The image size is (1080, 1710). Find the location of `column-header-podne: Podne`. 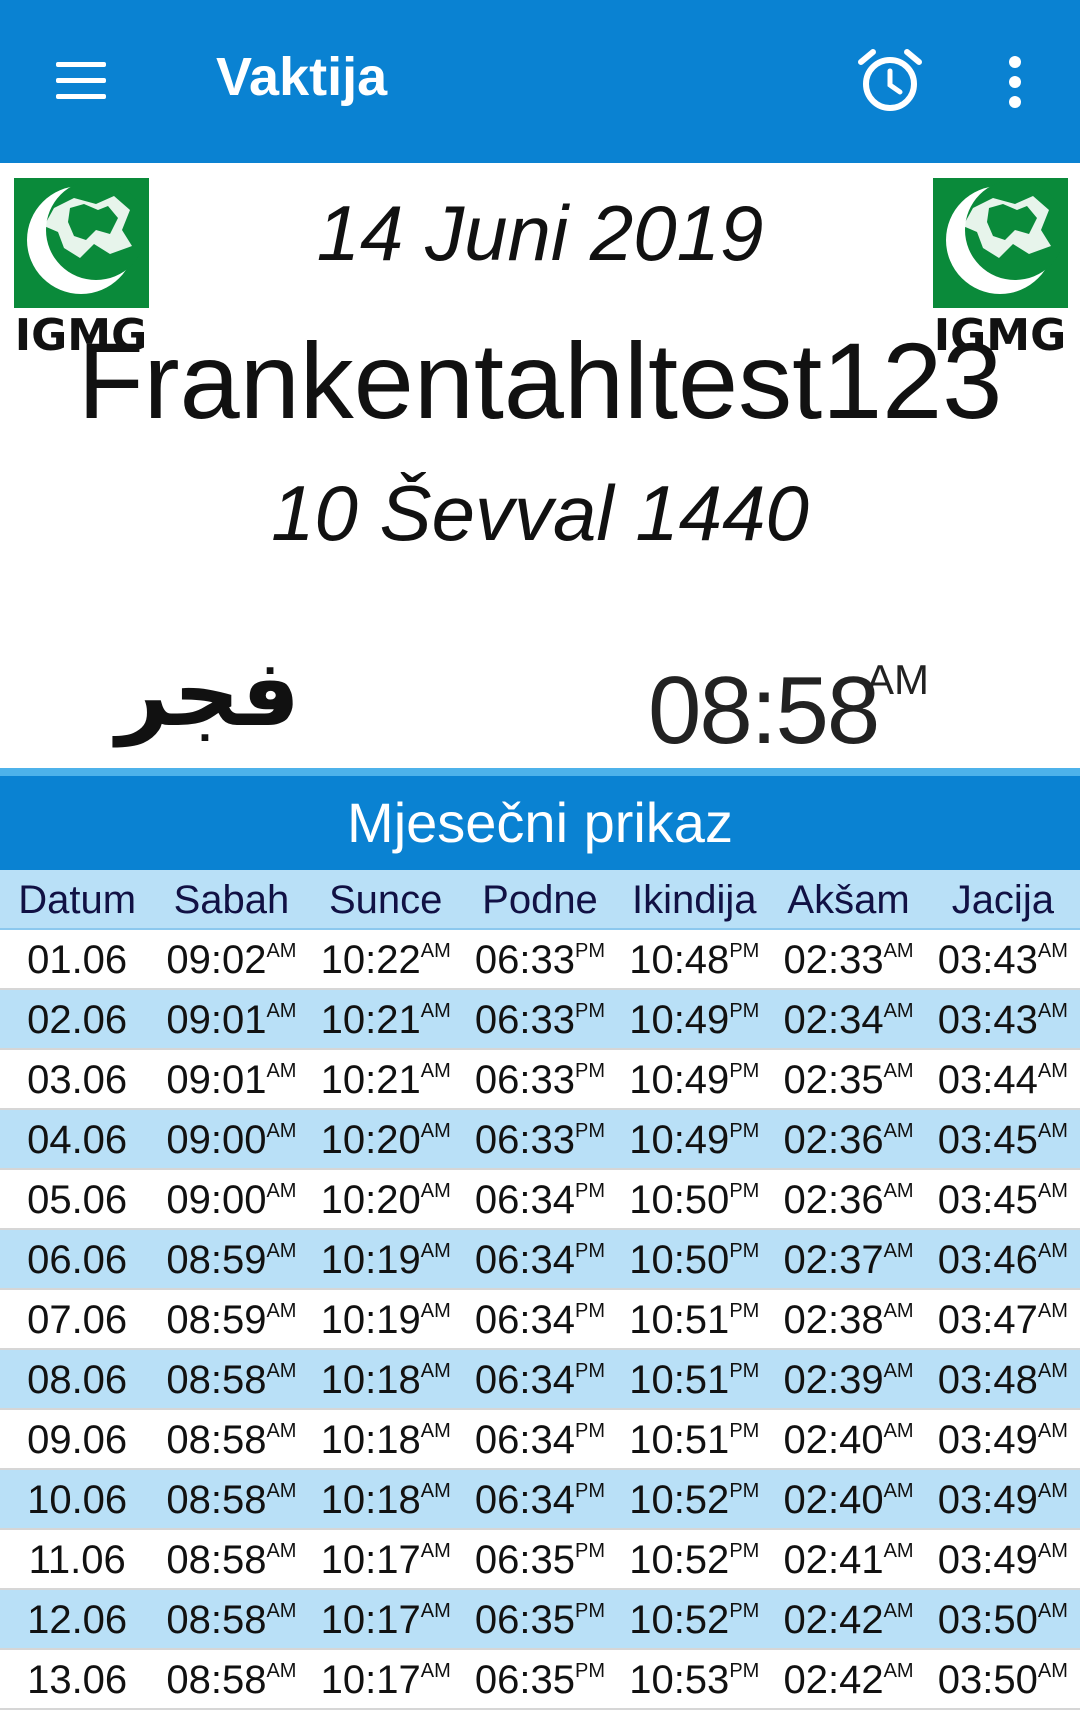

column-header-podne: Podne is located at coordinates (540, 900).